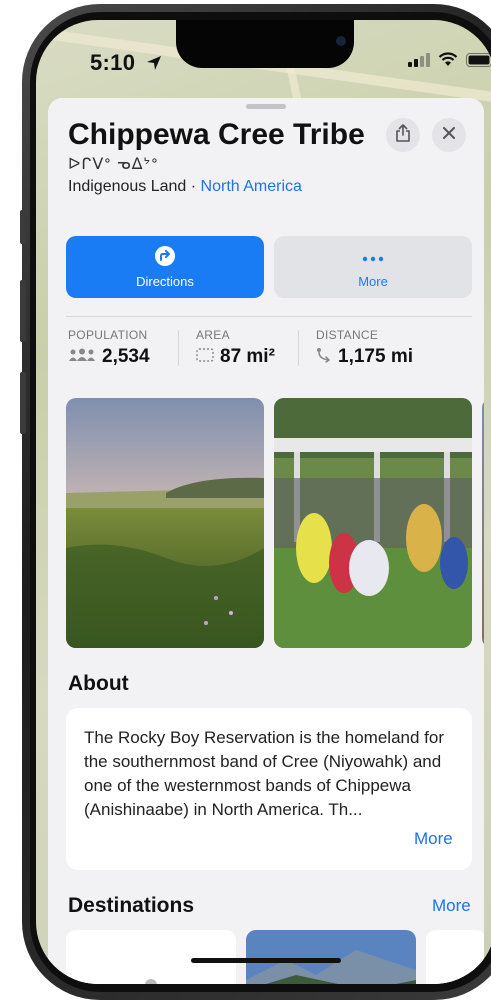 This screenshot has height=1004, width=491. I want to click on status-time: 5:10, so click(126, 63).